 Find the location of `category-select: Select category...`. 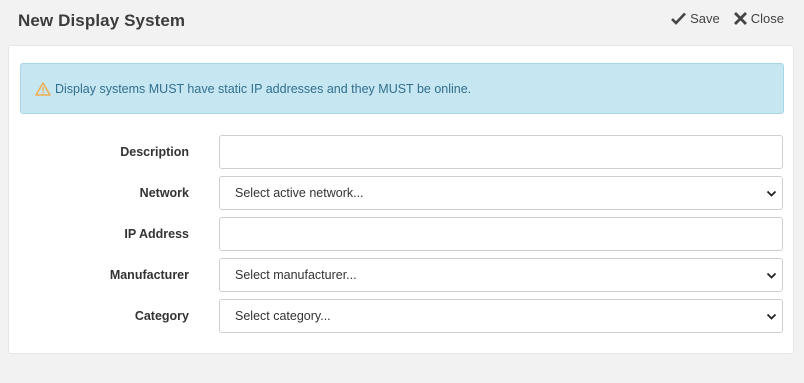

category-select: Select category... is located at coordinates (501, 316).